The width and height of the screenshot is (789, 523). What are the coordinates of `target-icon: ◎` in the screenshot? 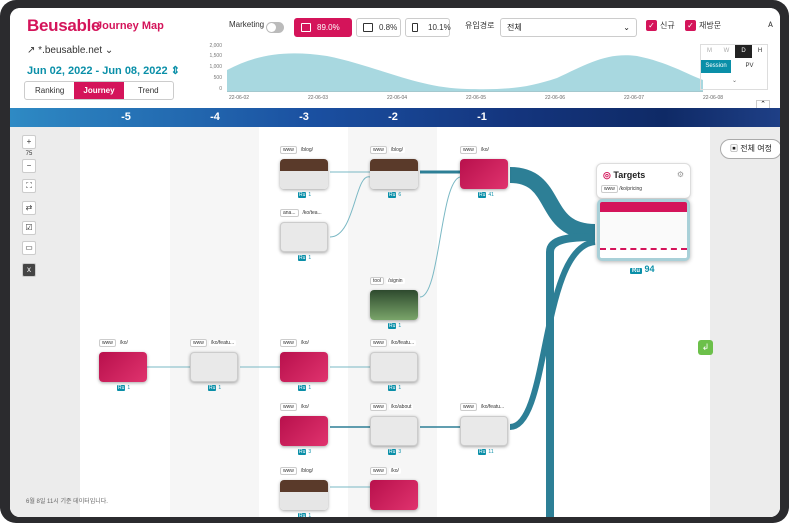 It's located at (607, 175).